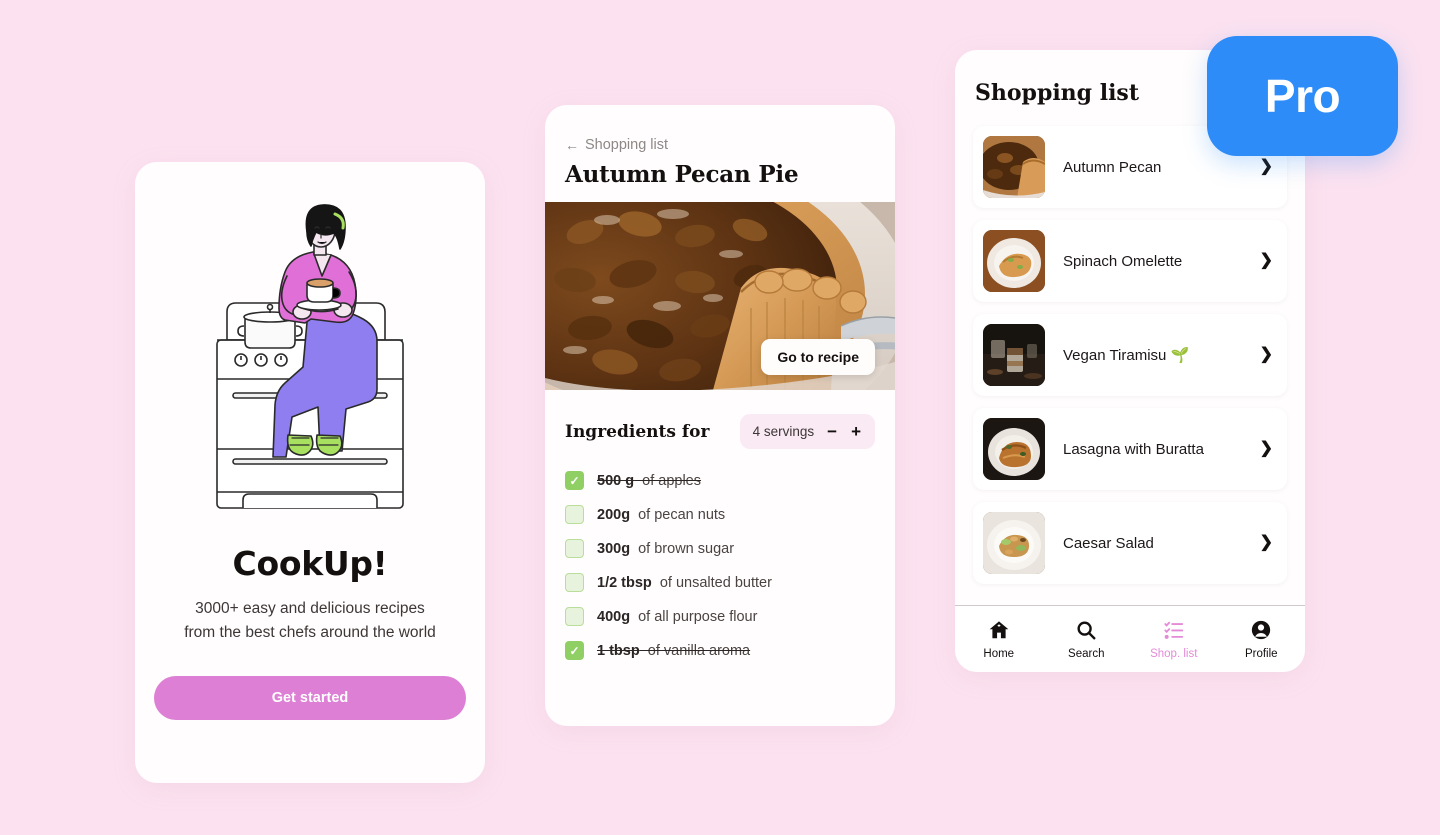 The width and height of the screenshot is (1440, 835). What do you see at coordinates (1123, 261) in the screenshot?
I see `shopping-item-name: Spinach Omelette` at bounding box center [1123, 261].